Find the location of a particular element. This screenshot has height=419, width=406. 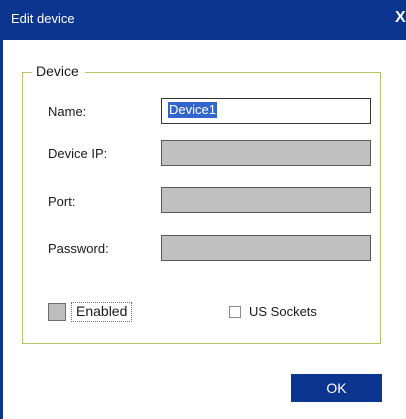

password-label: Password: is located at coordinates (78, 248).